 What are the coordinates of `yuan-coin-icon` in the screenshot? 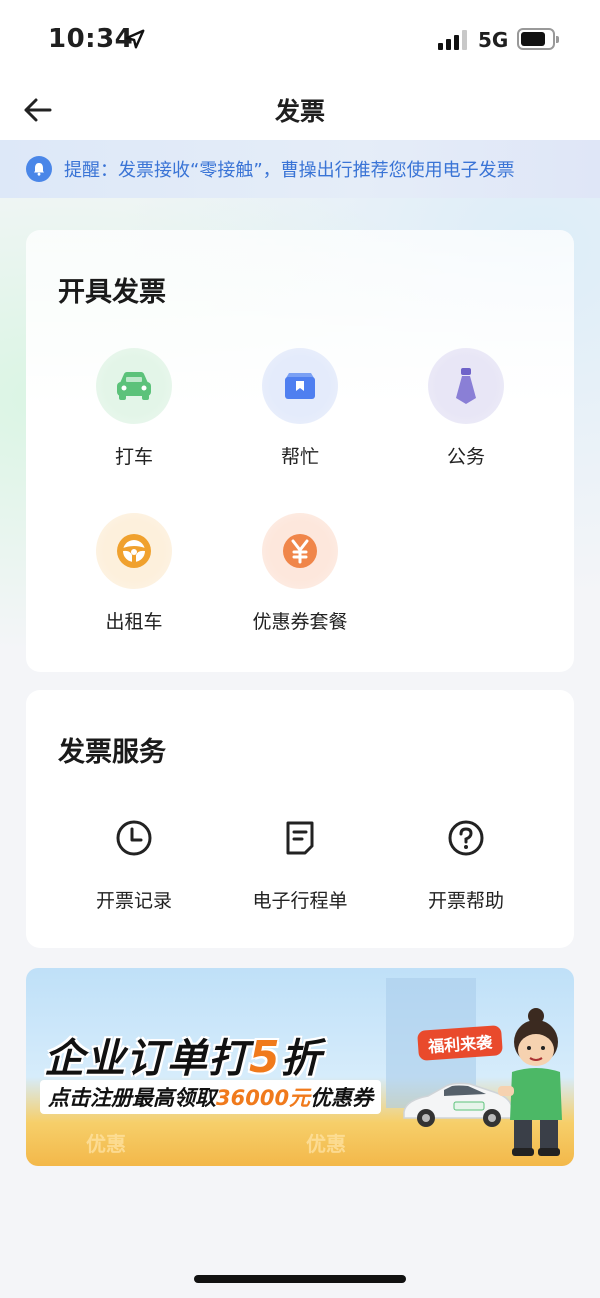 It's located at (300, 551).